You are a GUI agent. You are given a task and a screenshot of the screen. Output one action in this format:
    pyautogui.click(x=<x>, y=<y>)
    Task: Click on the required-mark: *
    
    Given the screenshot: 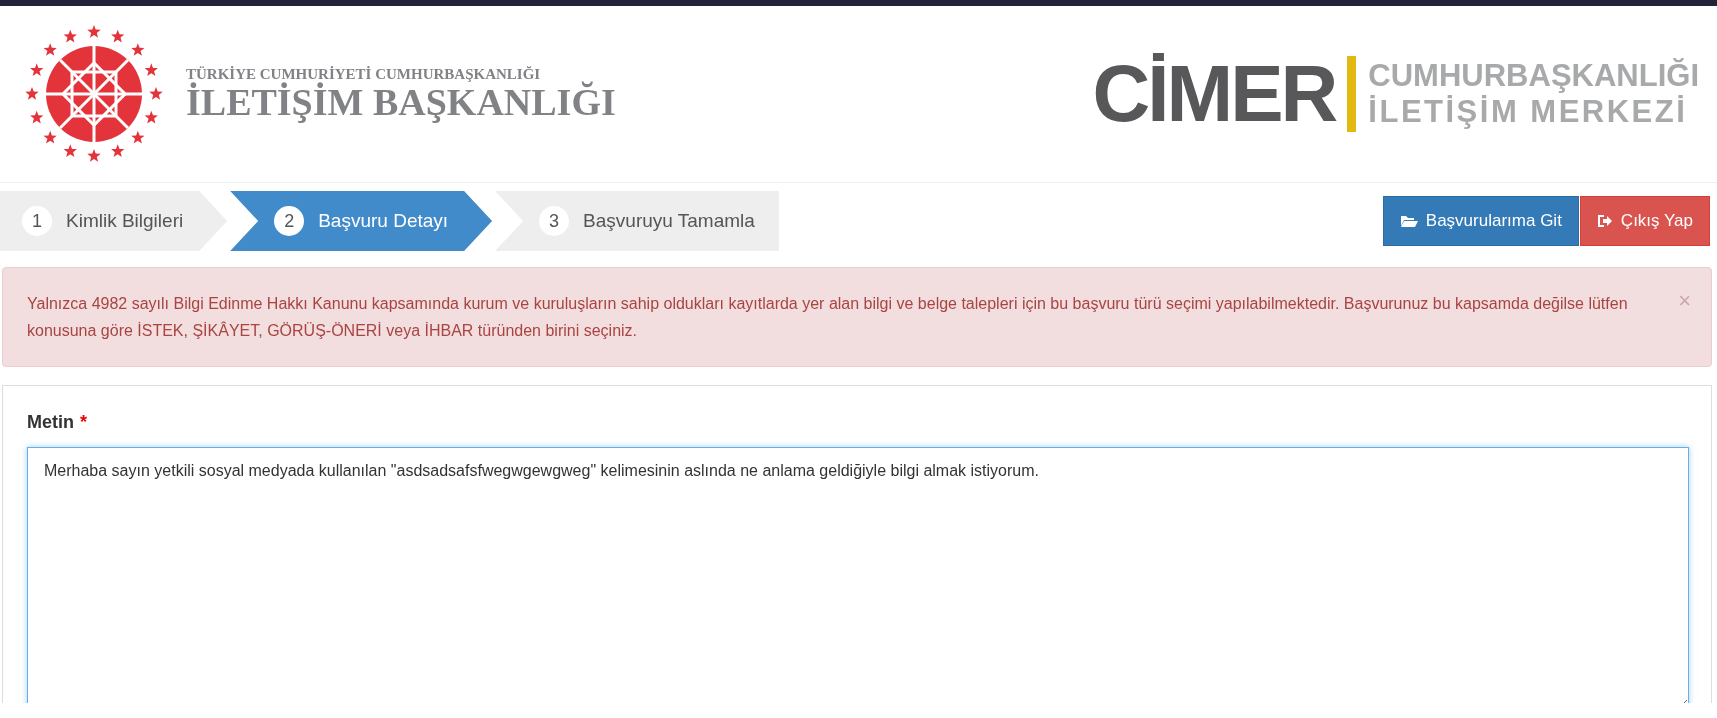 What is the action you would take?
    pyautogui.click(x=83, y=423)
    